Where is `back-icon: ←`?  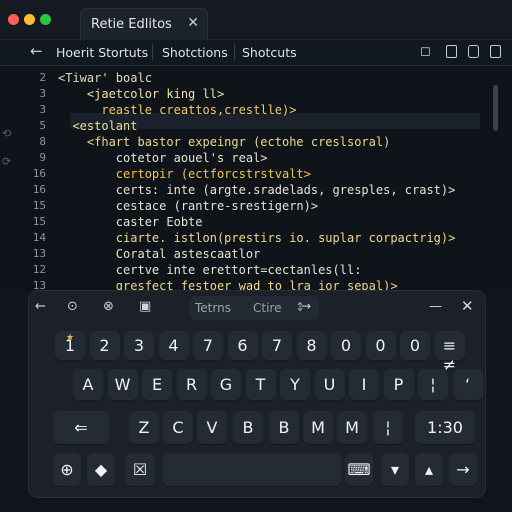 back-icon: ← is located at coordinates (40, 306).